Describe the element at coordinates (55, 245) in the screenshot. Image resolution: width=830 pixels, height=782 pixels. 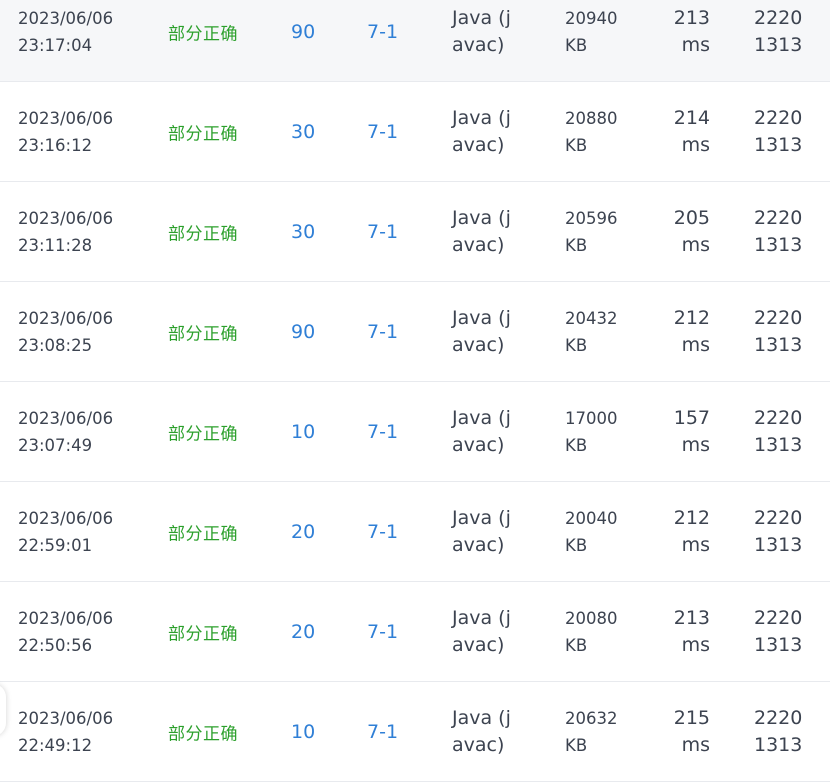
I see `submit-clock-text: 23:11:28` at that location.